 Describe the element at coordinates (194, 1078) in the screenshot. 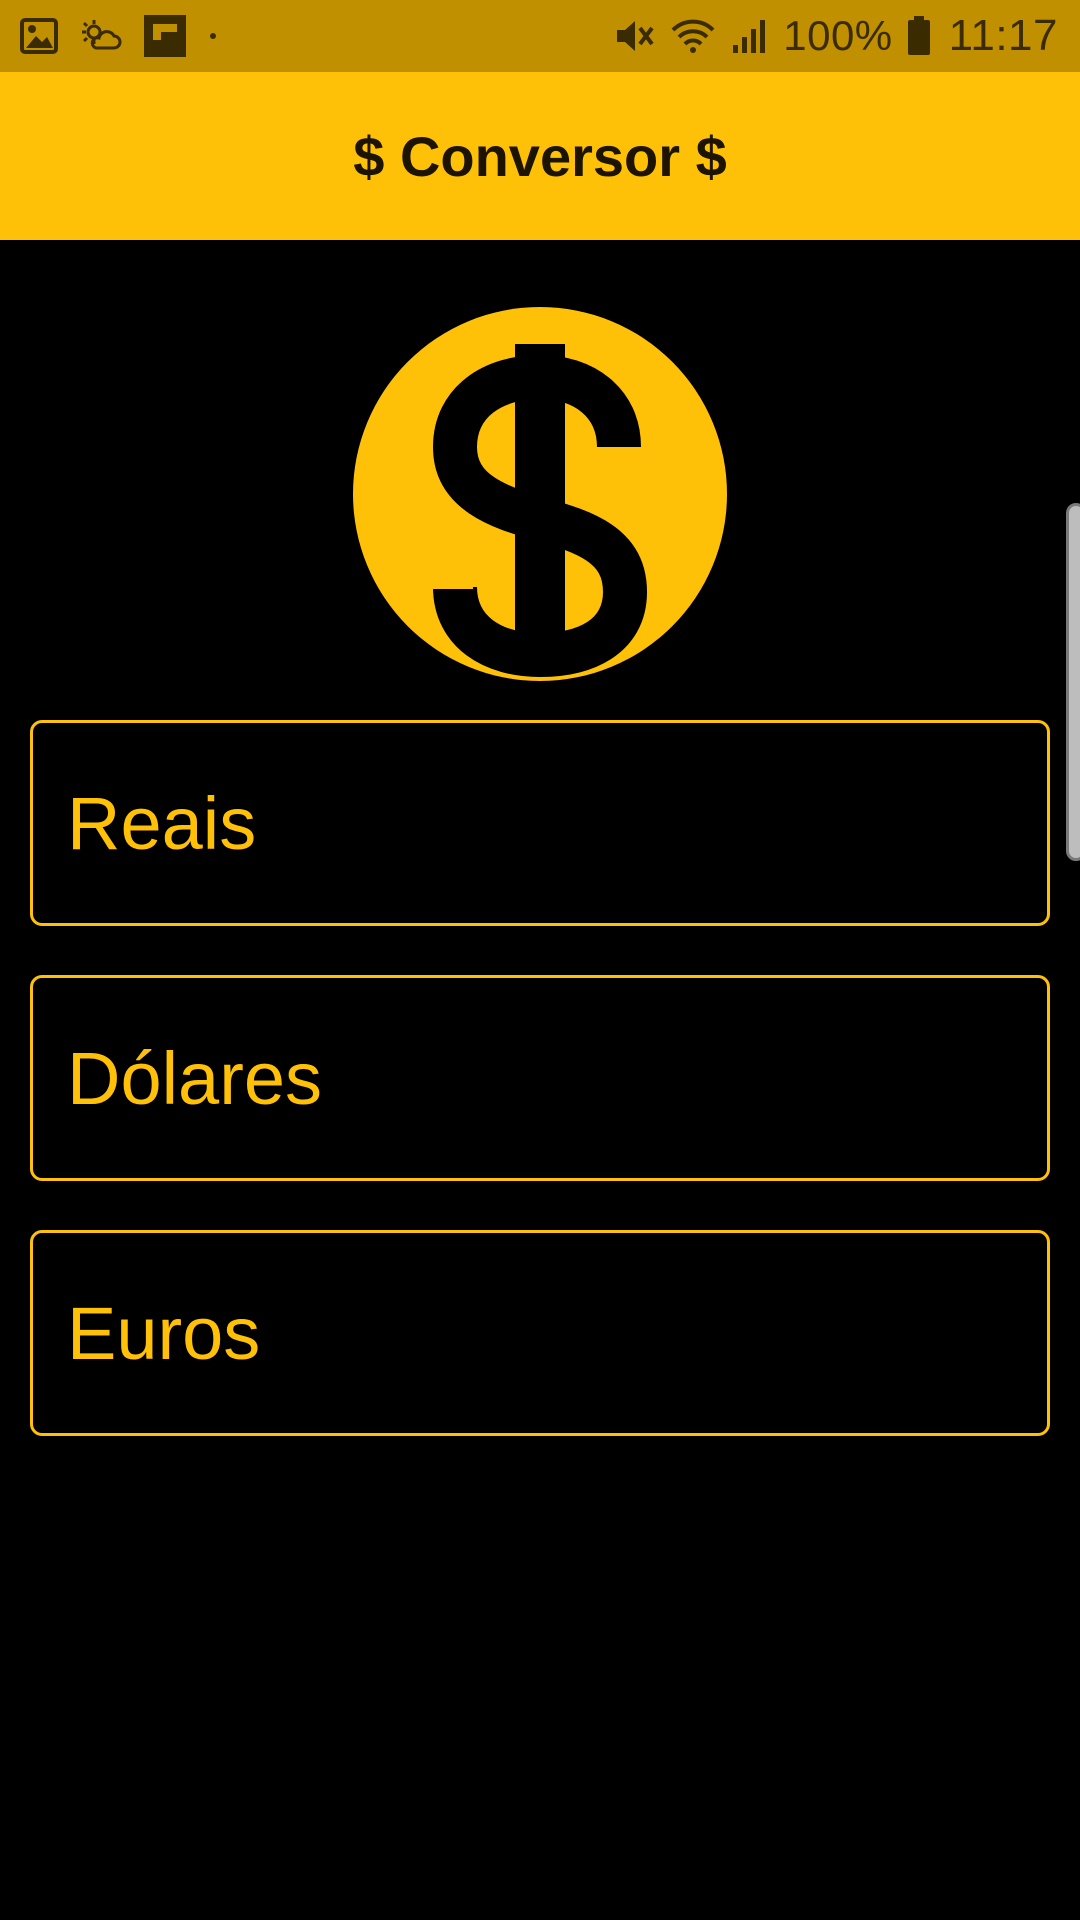

I see `dolares-placeholder: Dólares` at that location.